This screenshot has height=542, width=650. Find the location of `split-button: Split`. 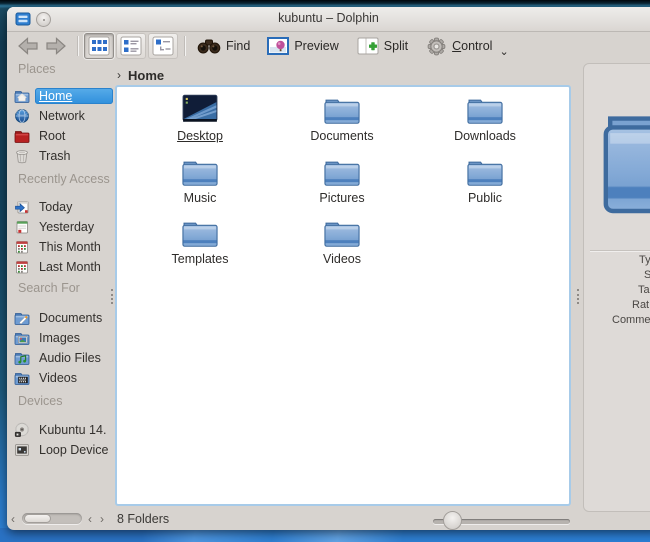

split-button: Split is located at coordinates (382, 46).